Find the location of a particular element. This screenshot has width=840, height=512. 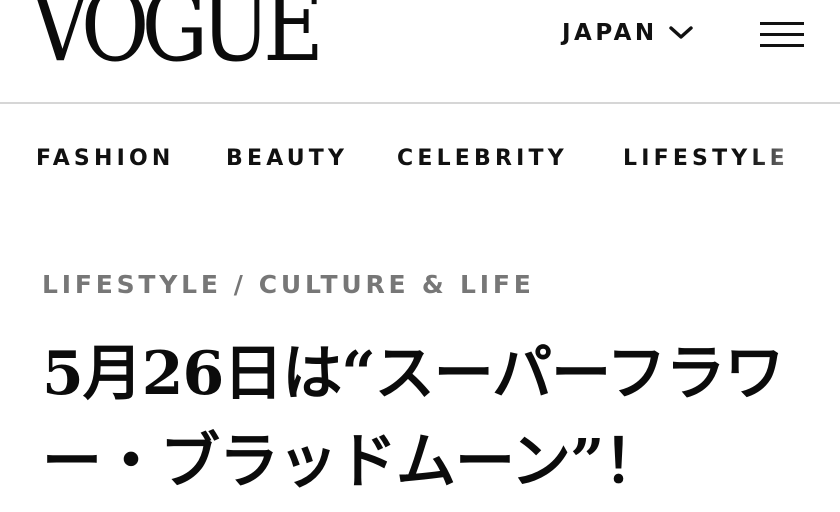

nav-item-celebrity: CELEBRITY is located at coordinates (482, 159).